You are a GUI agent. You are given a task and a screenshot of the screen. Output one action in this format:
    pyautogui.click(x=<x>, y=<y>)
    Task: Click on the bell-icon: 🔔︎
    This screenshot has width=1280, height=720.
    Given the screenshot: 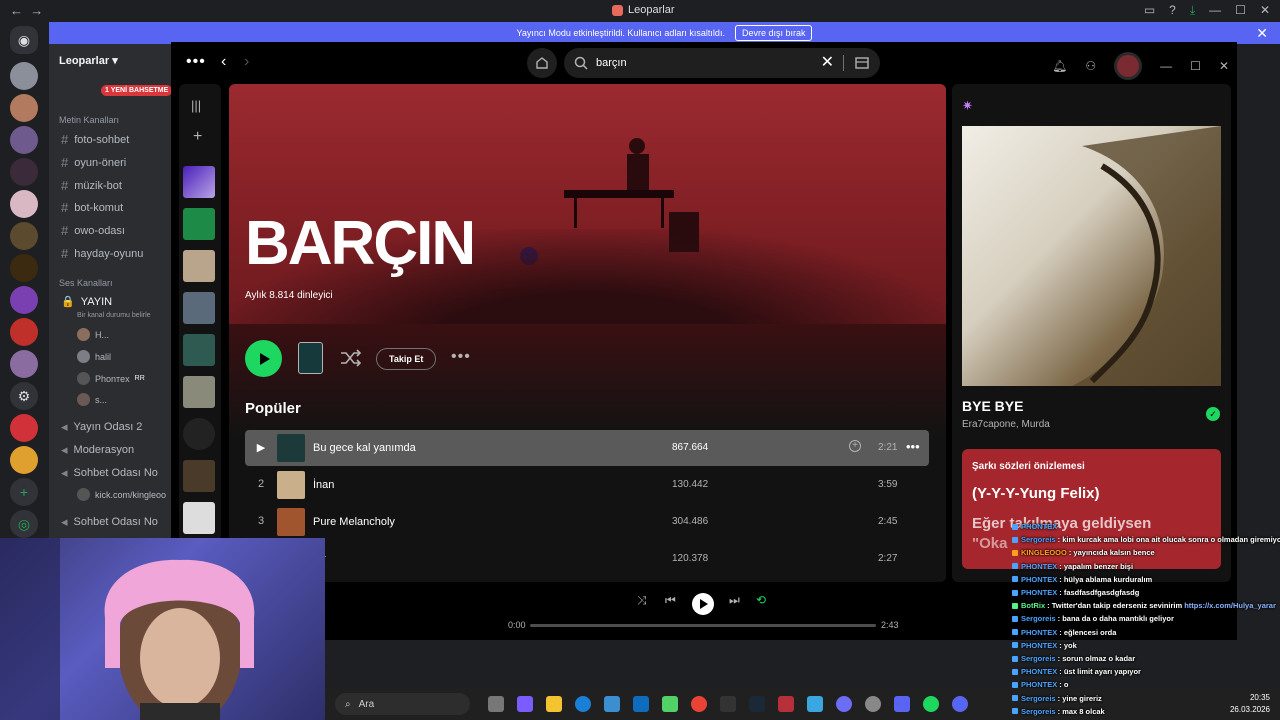 What is the action you would take?
    pyautogui.click(x=1059, y=66)
    